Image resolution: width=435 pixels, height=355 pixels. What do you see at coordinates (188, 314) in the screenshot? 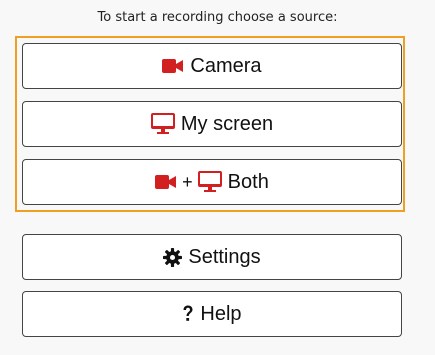
I see `question-icon` at bounding box center [188, 314].